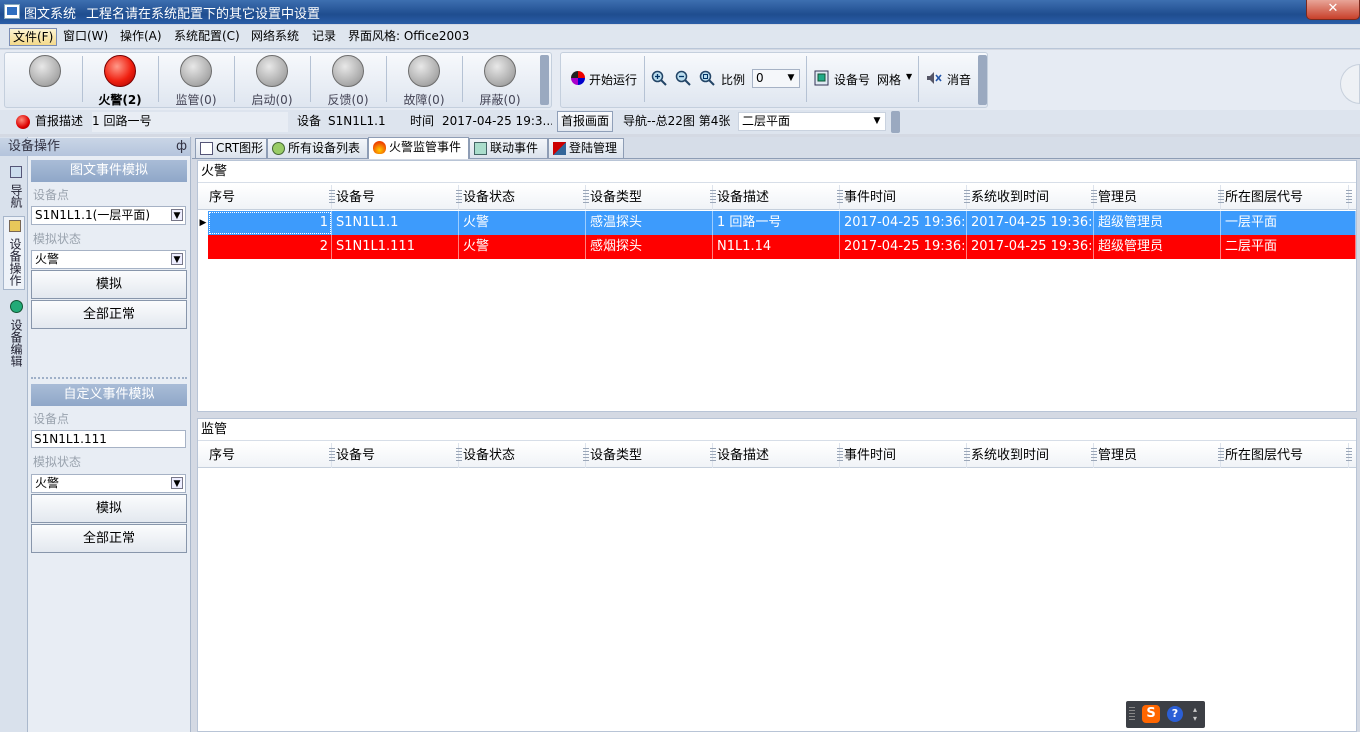  Describe the element at coordinates (1118, 197) in the screenshot. I see `col-admin-label: 管理员` at that location.